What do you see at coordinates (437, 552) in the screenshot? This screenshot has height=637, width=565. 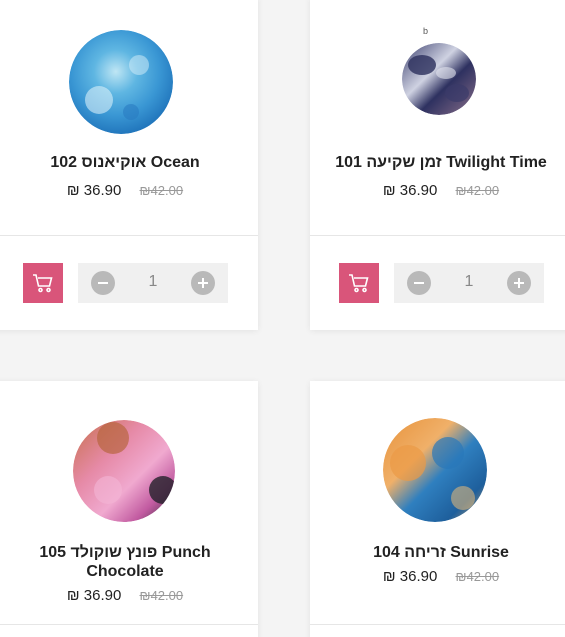 I see `product-title: 104 זריחה Sunrise` at bounding box center [437, 552].